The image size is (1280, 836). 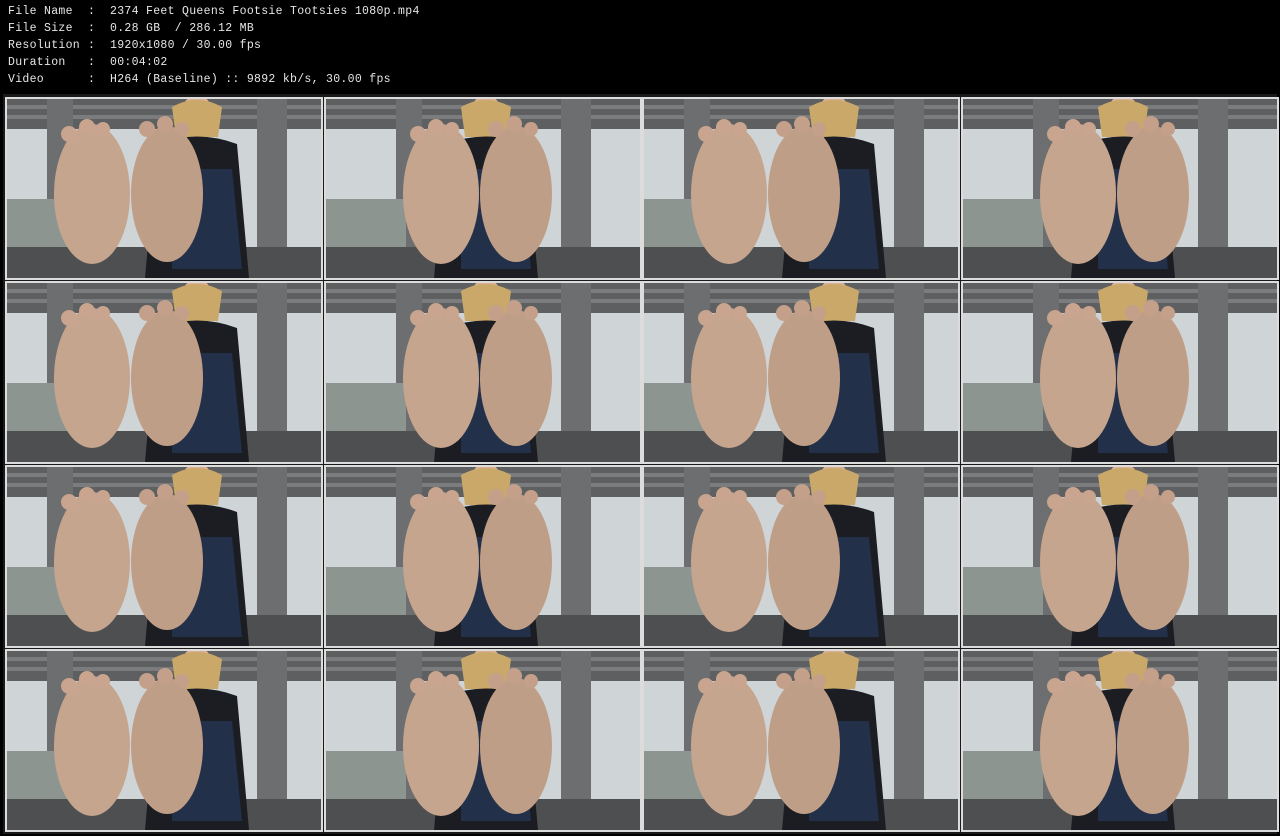 What do you see at coordinates (40, 28) in the screenshot?
I see `info-key: File Size` at bounding box center [40, 28].